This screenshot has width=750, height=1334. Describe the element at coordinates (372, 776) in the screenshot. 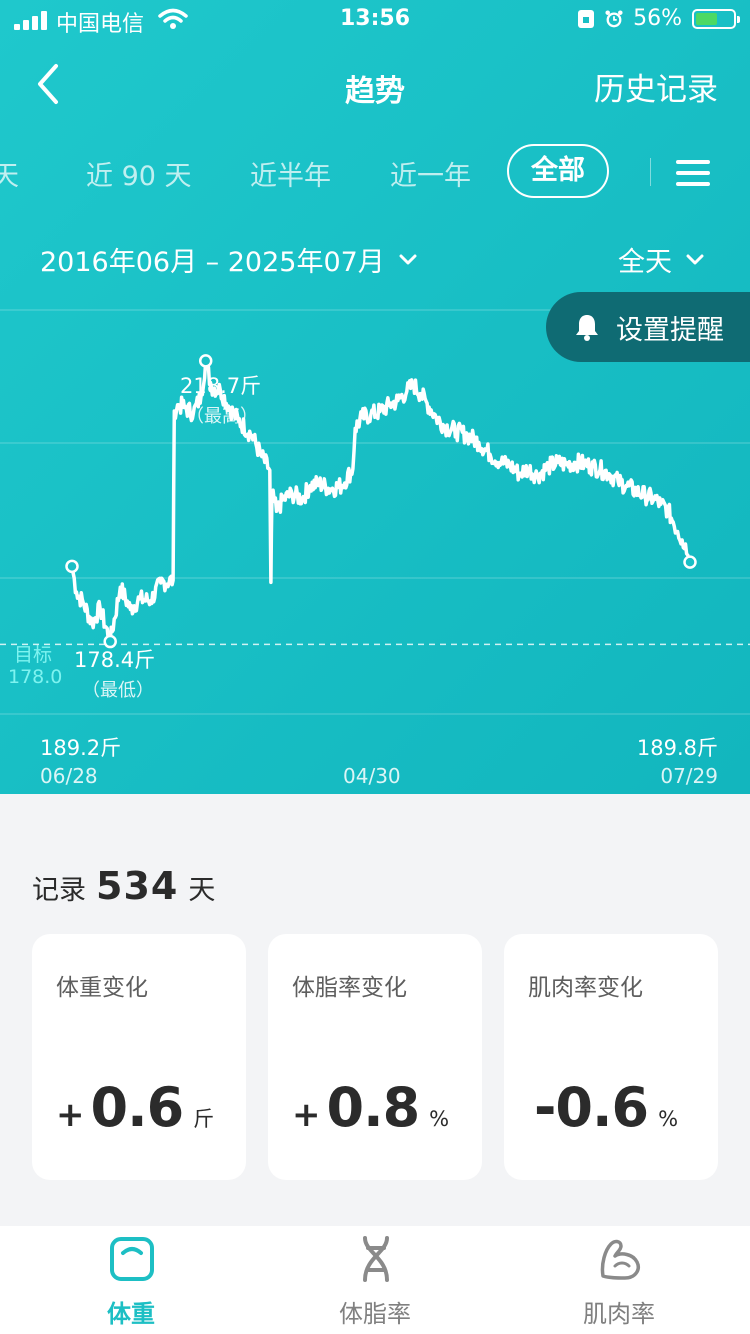

I see `x-axis-label-mid: 04/30` at that location.